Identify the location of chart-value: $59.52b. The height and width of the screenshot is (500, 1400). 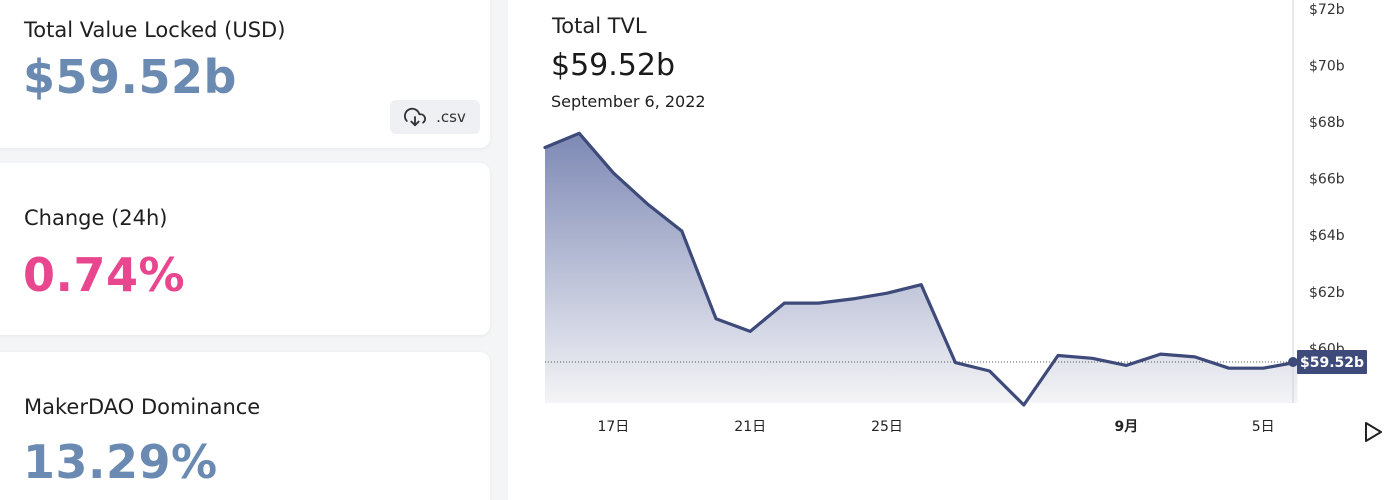
(613, 65).